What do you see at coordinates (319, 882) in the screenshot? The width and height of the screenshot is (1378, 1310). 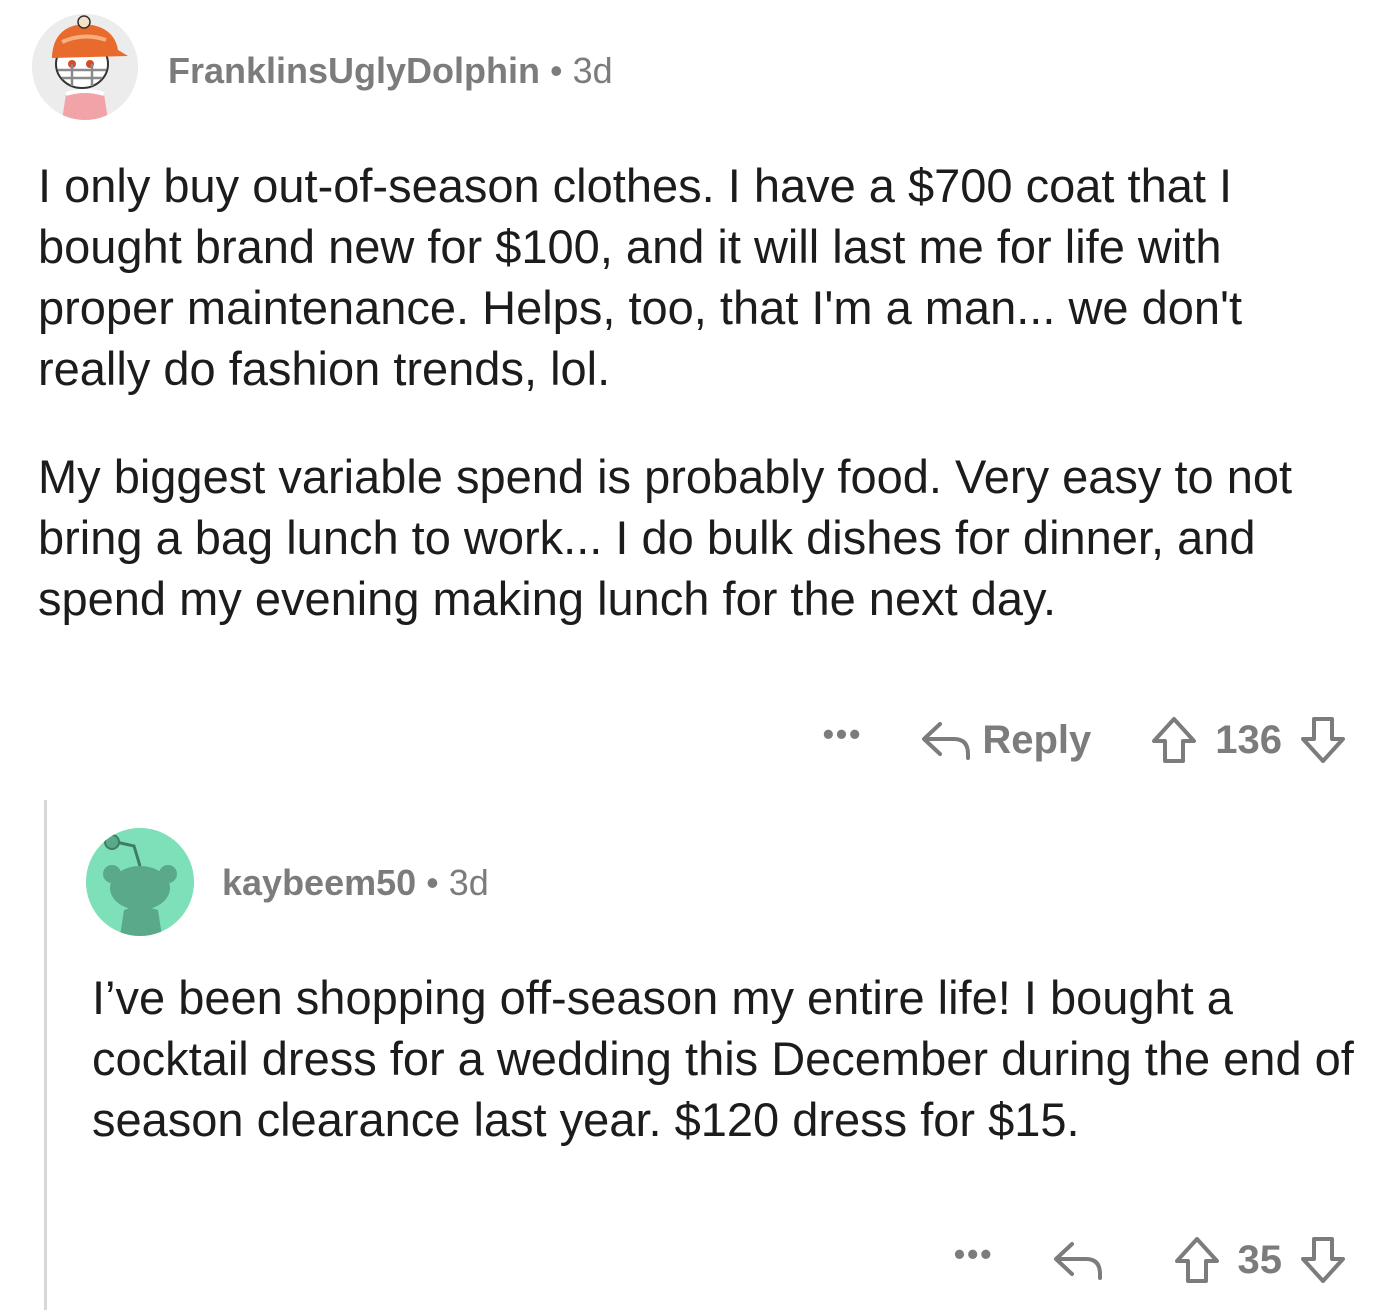 I see `username-link: kaybeem50` at bounding box center [319, 882].